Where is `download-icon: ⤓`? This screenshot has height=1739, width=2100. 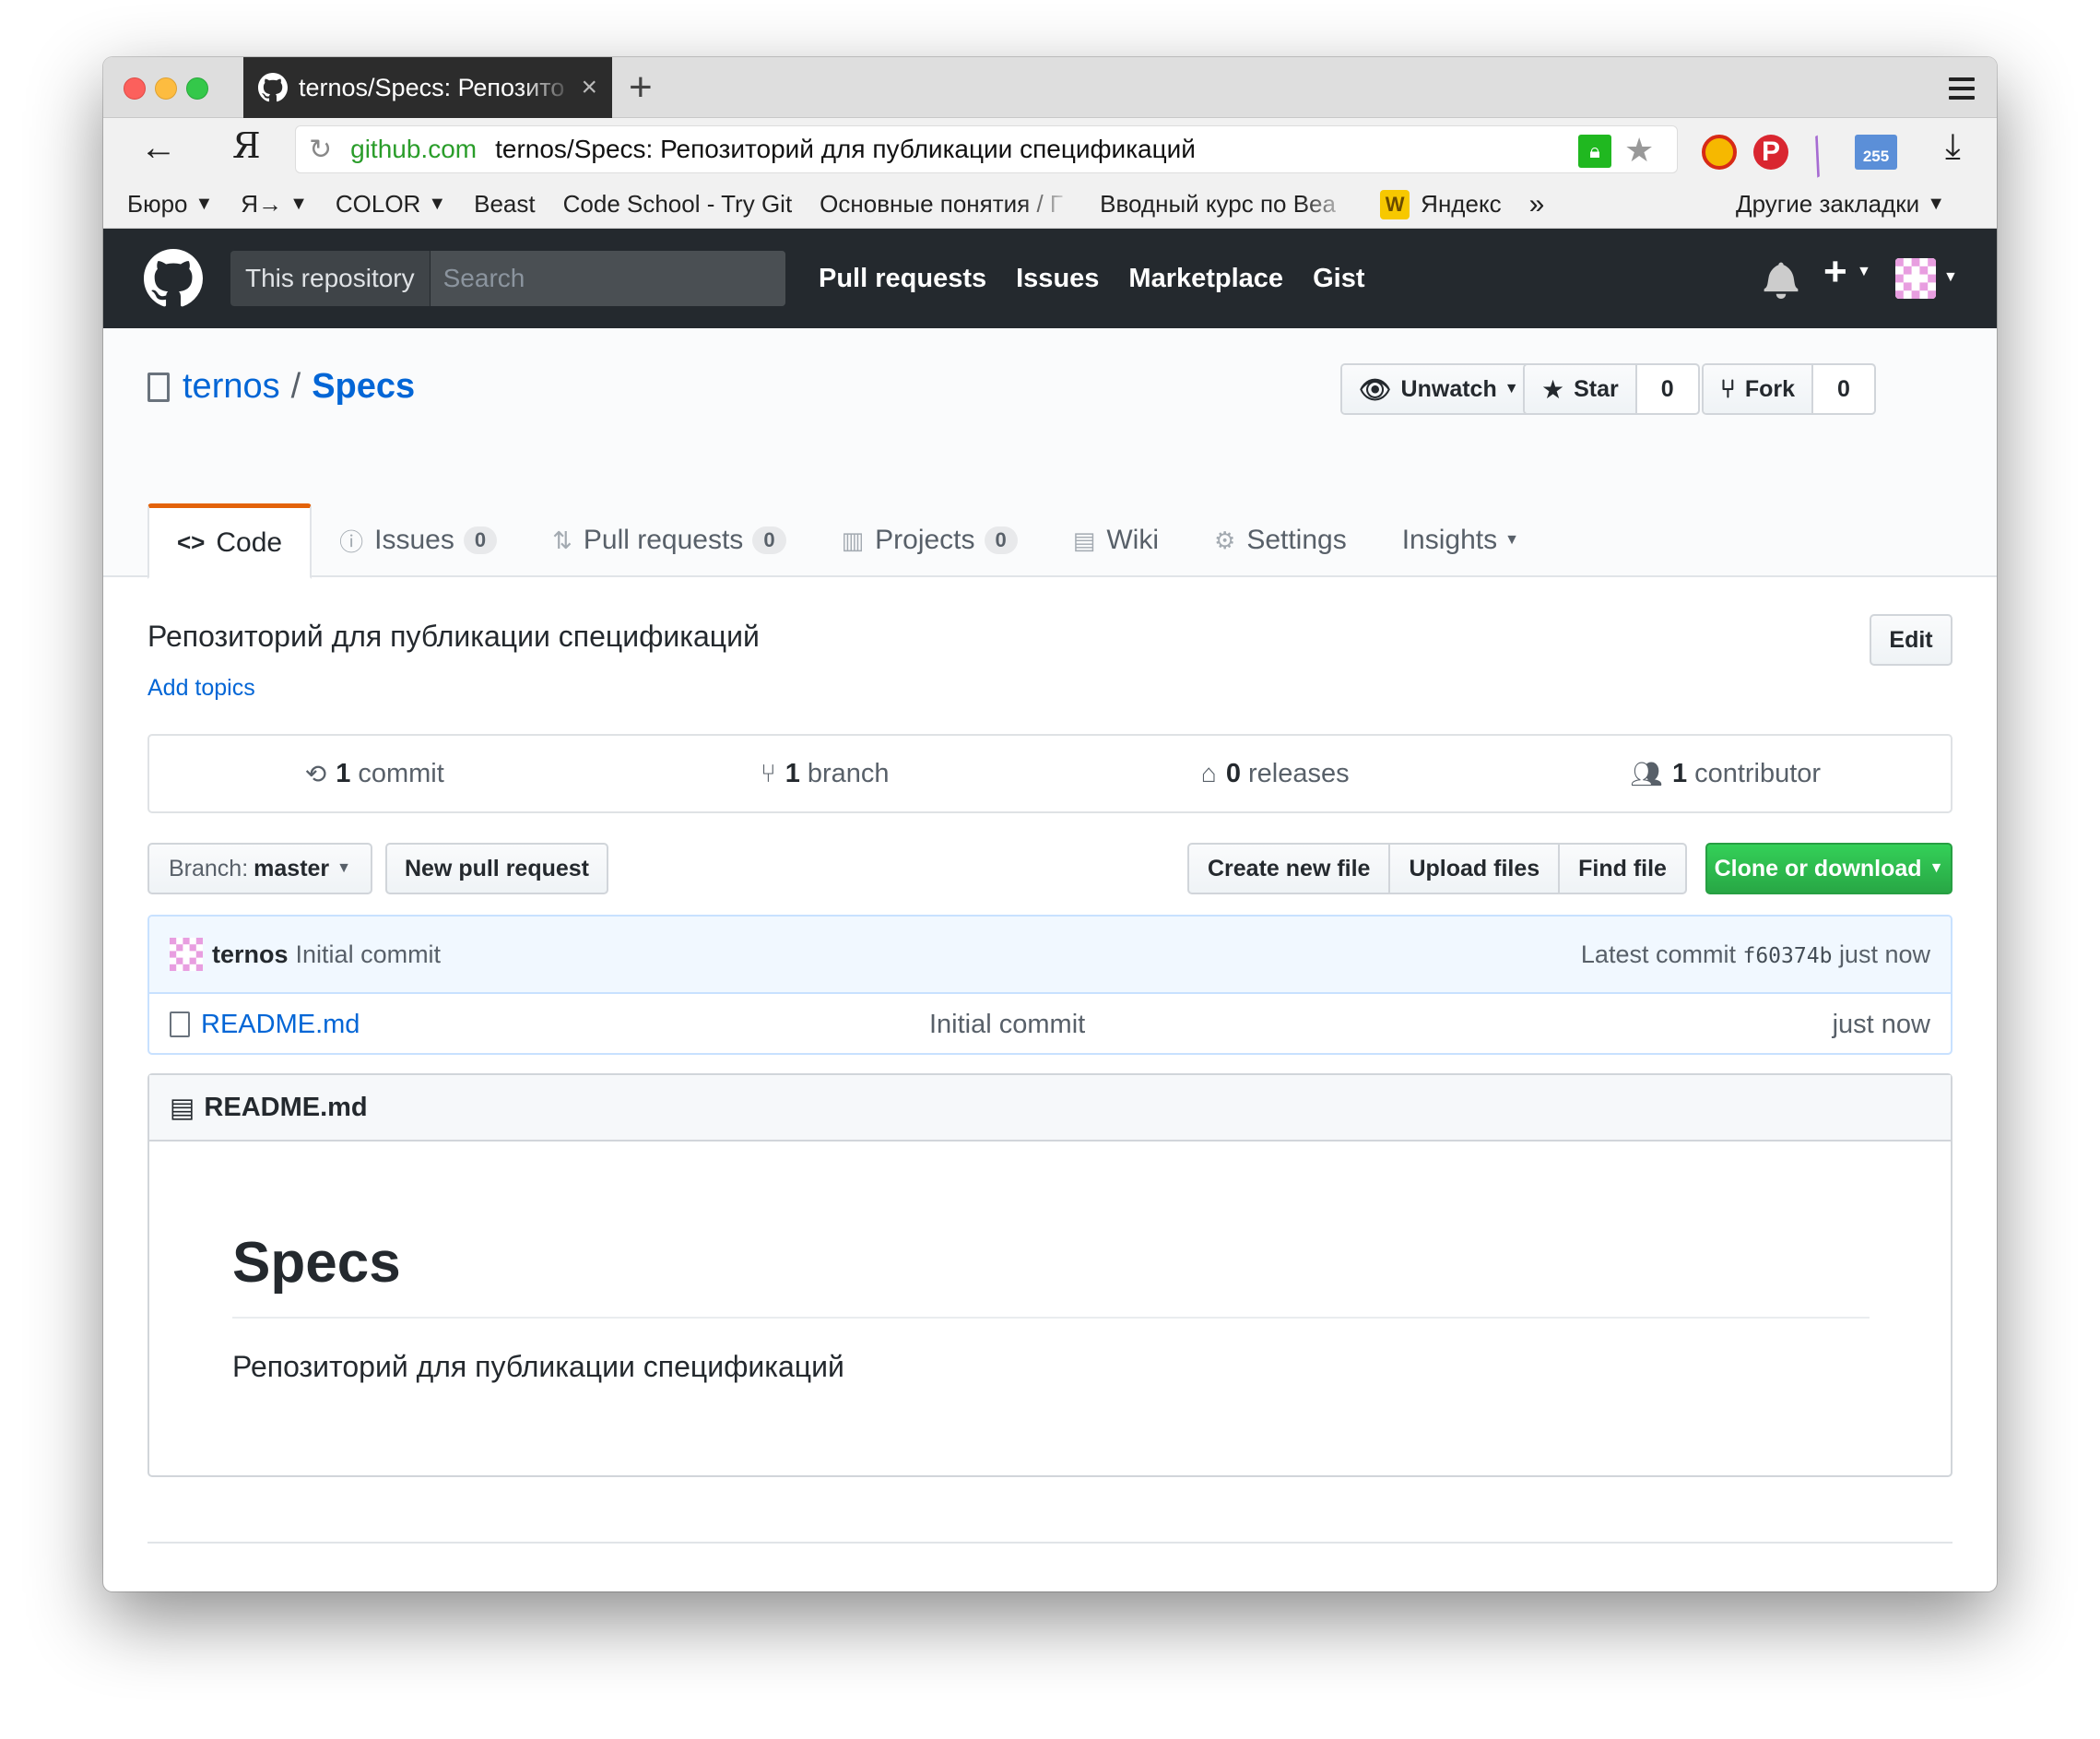 download-icon: ⤓ is located at coordinates (1953, 147).